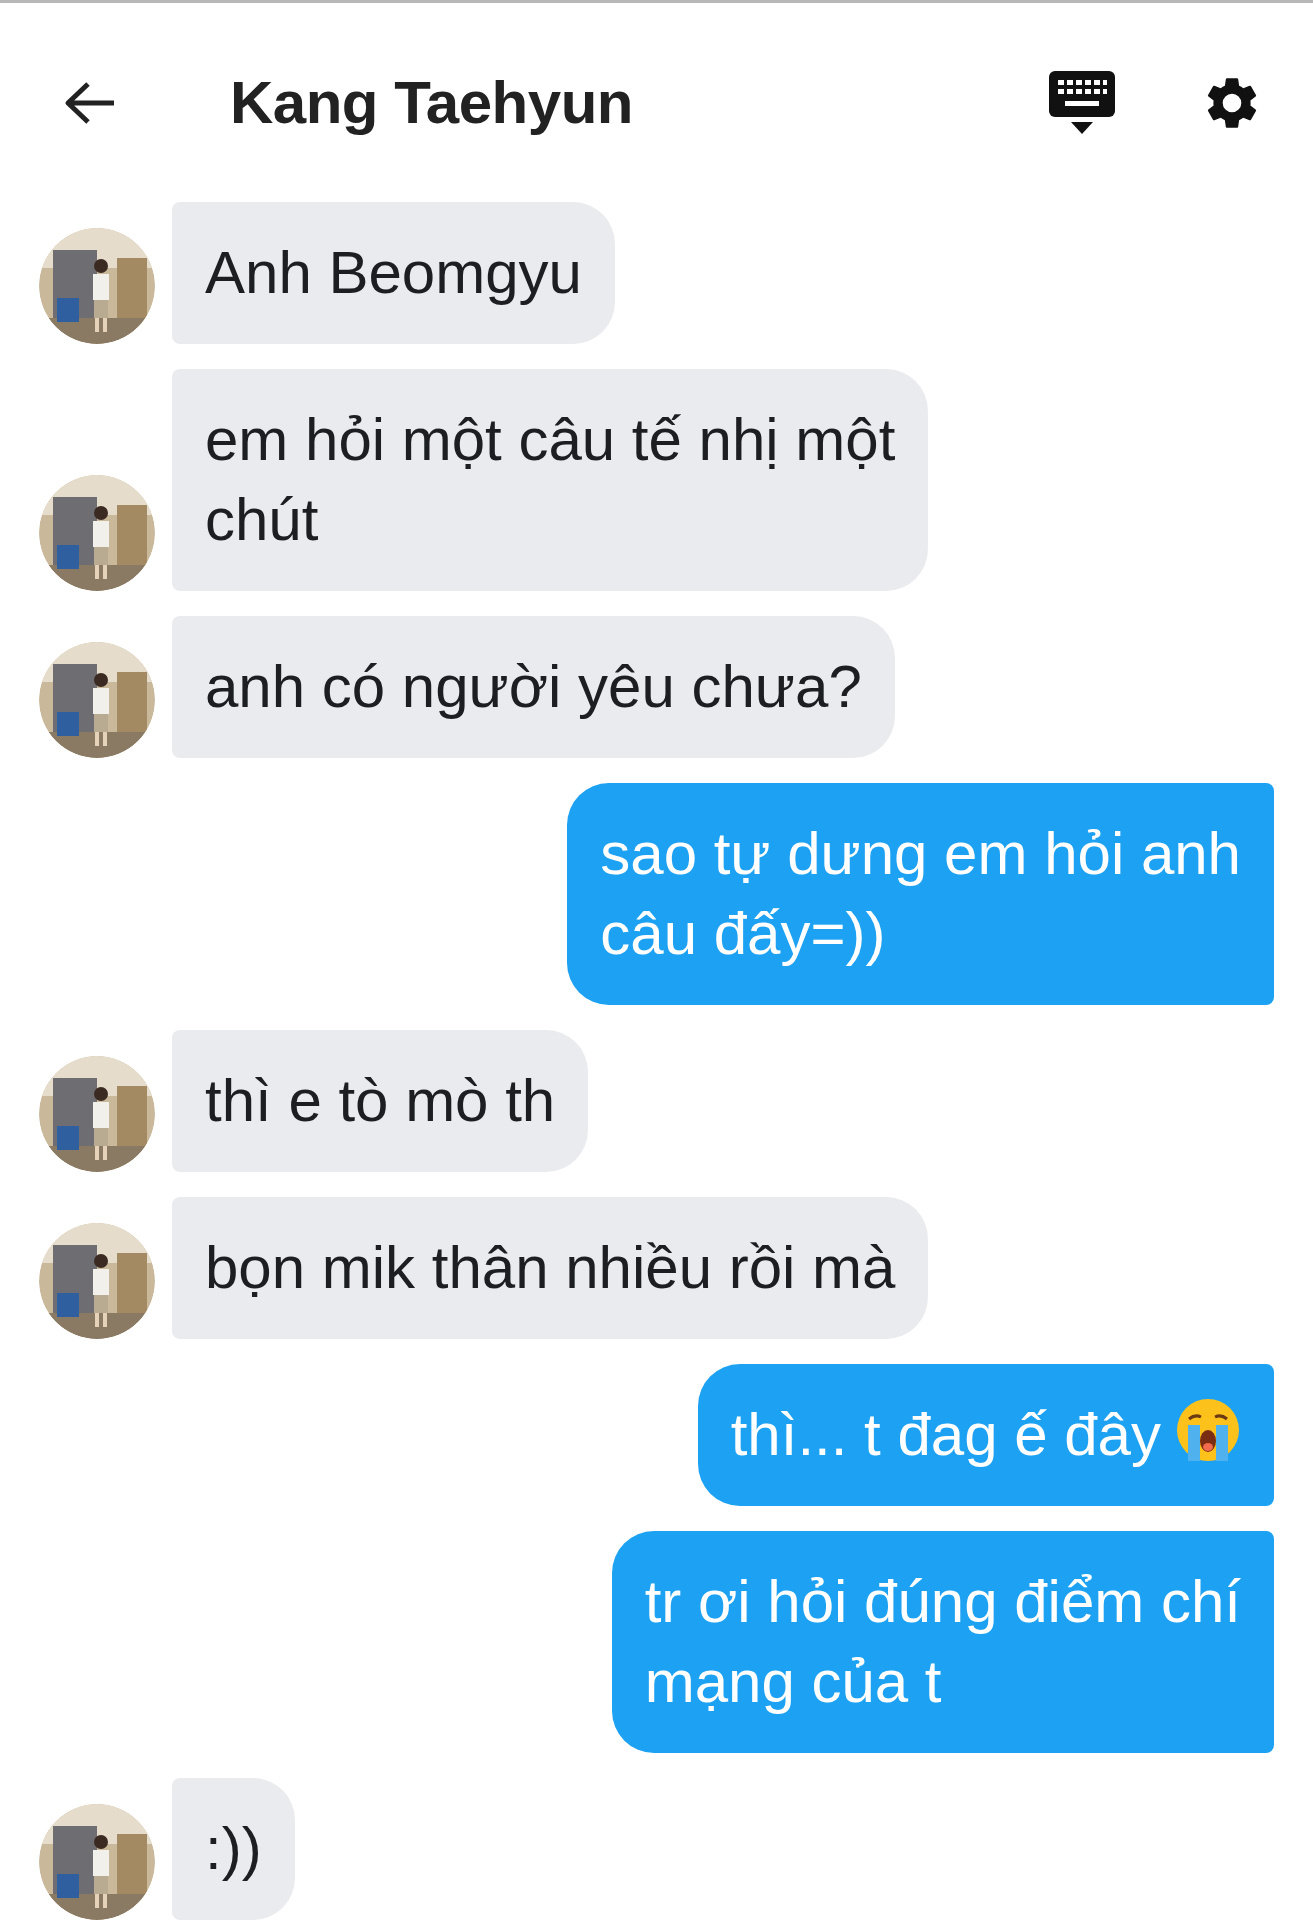 The width and height of the screenshot is (1313, 1920). Describe the element at coordinates (920, 893) in the screenshot. I see `message-text: sao tự dưng em hỏi anh câu đấy=))` at that location.